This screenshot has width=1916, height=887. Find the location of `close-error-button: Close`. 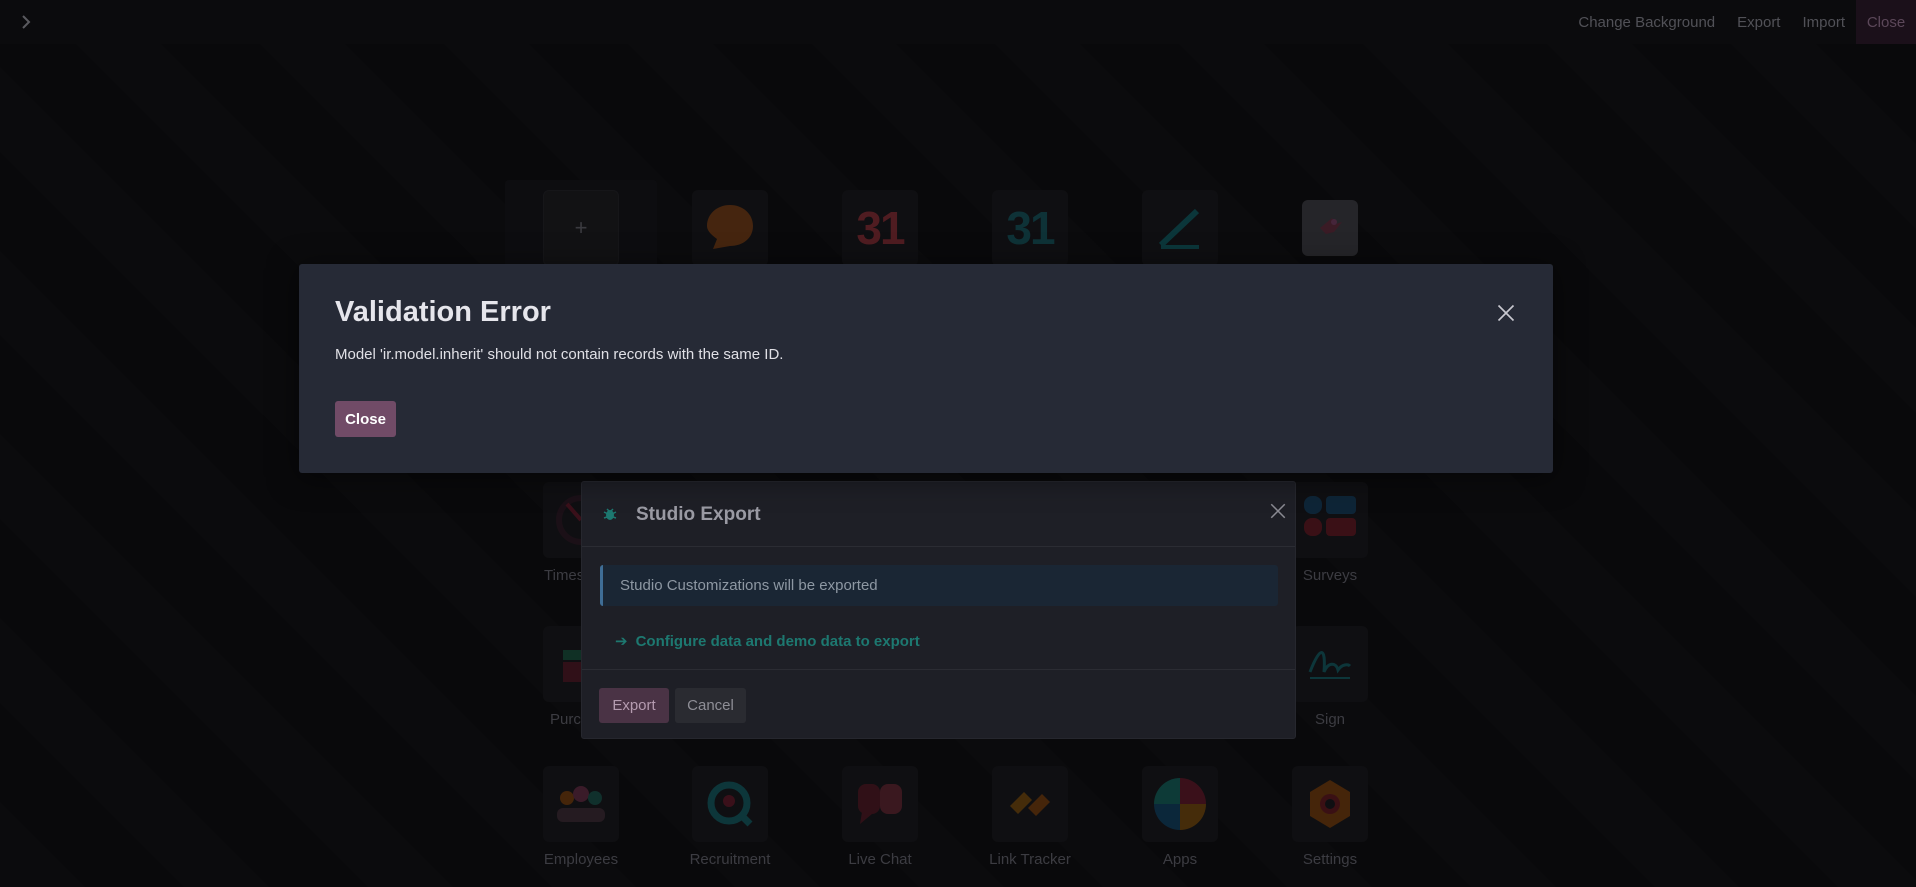

close-error-button: Close is located at coordinates (365, 419).